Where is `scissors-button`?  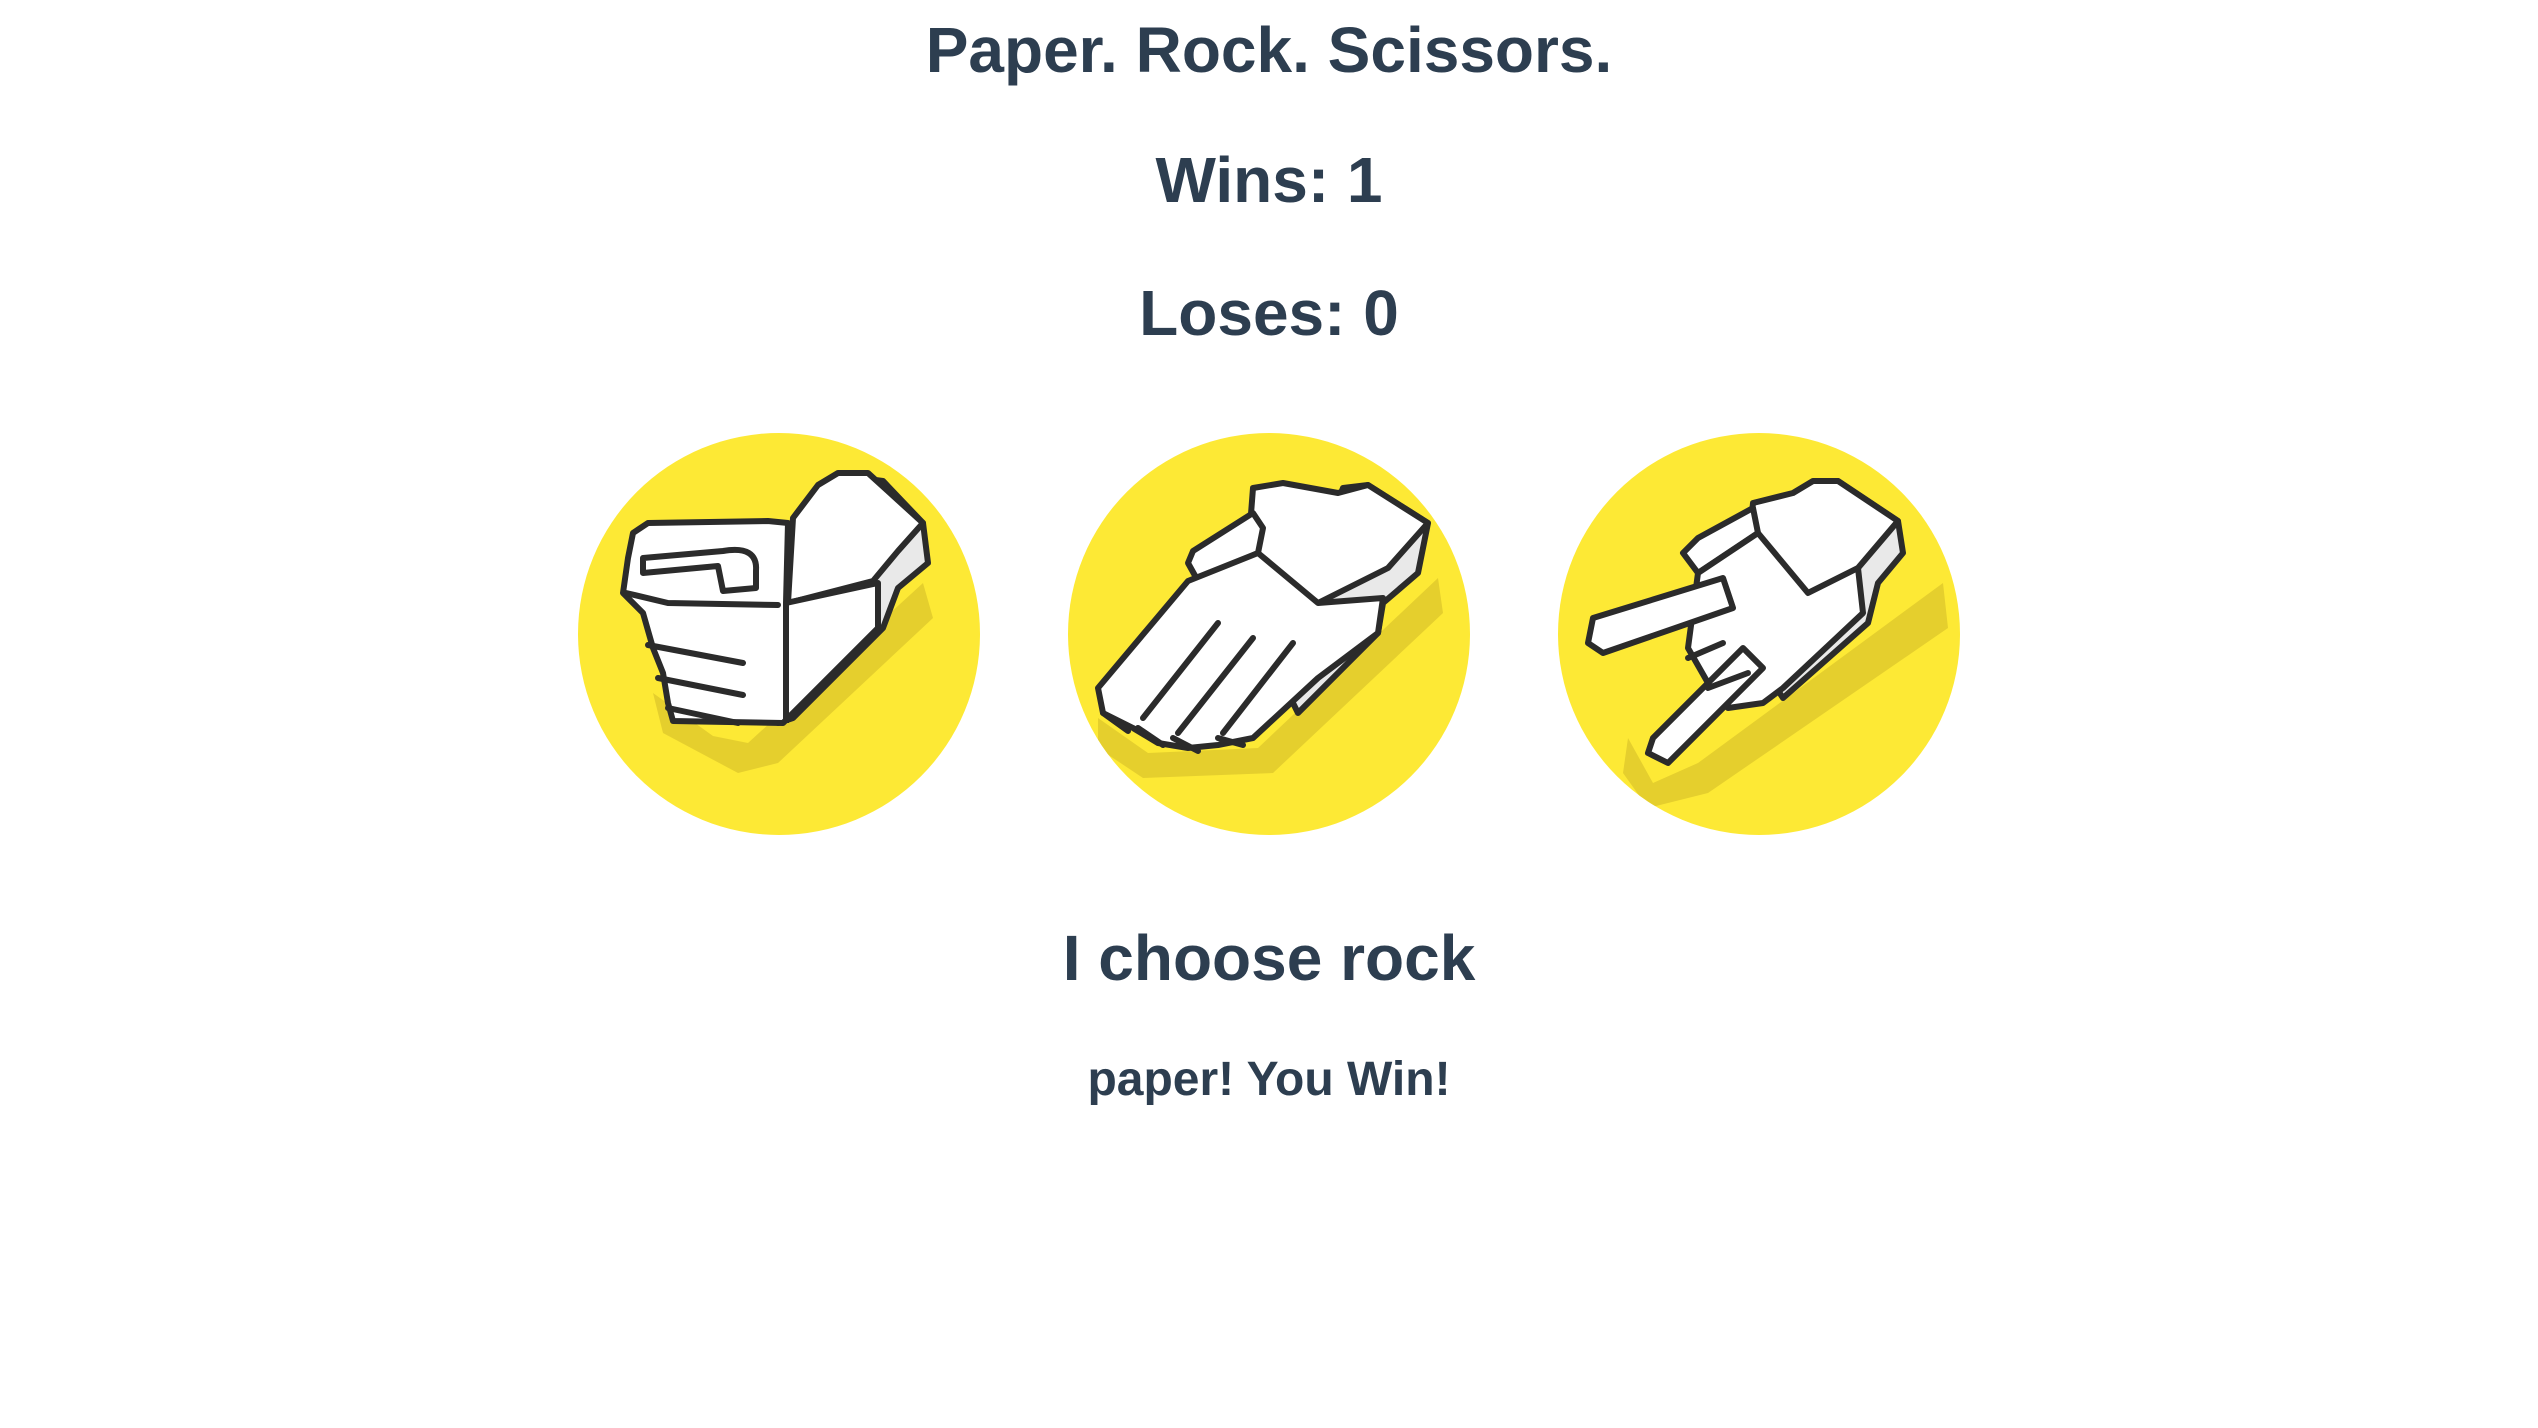 scissors-button is located at coordinates (1759, 634).